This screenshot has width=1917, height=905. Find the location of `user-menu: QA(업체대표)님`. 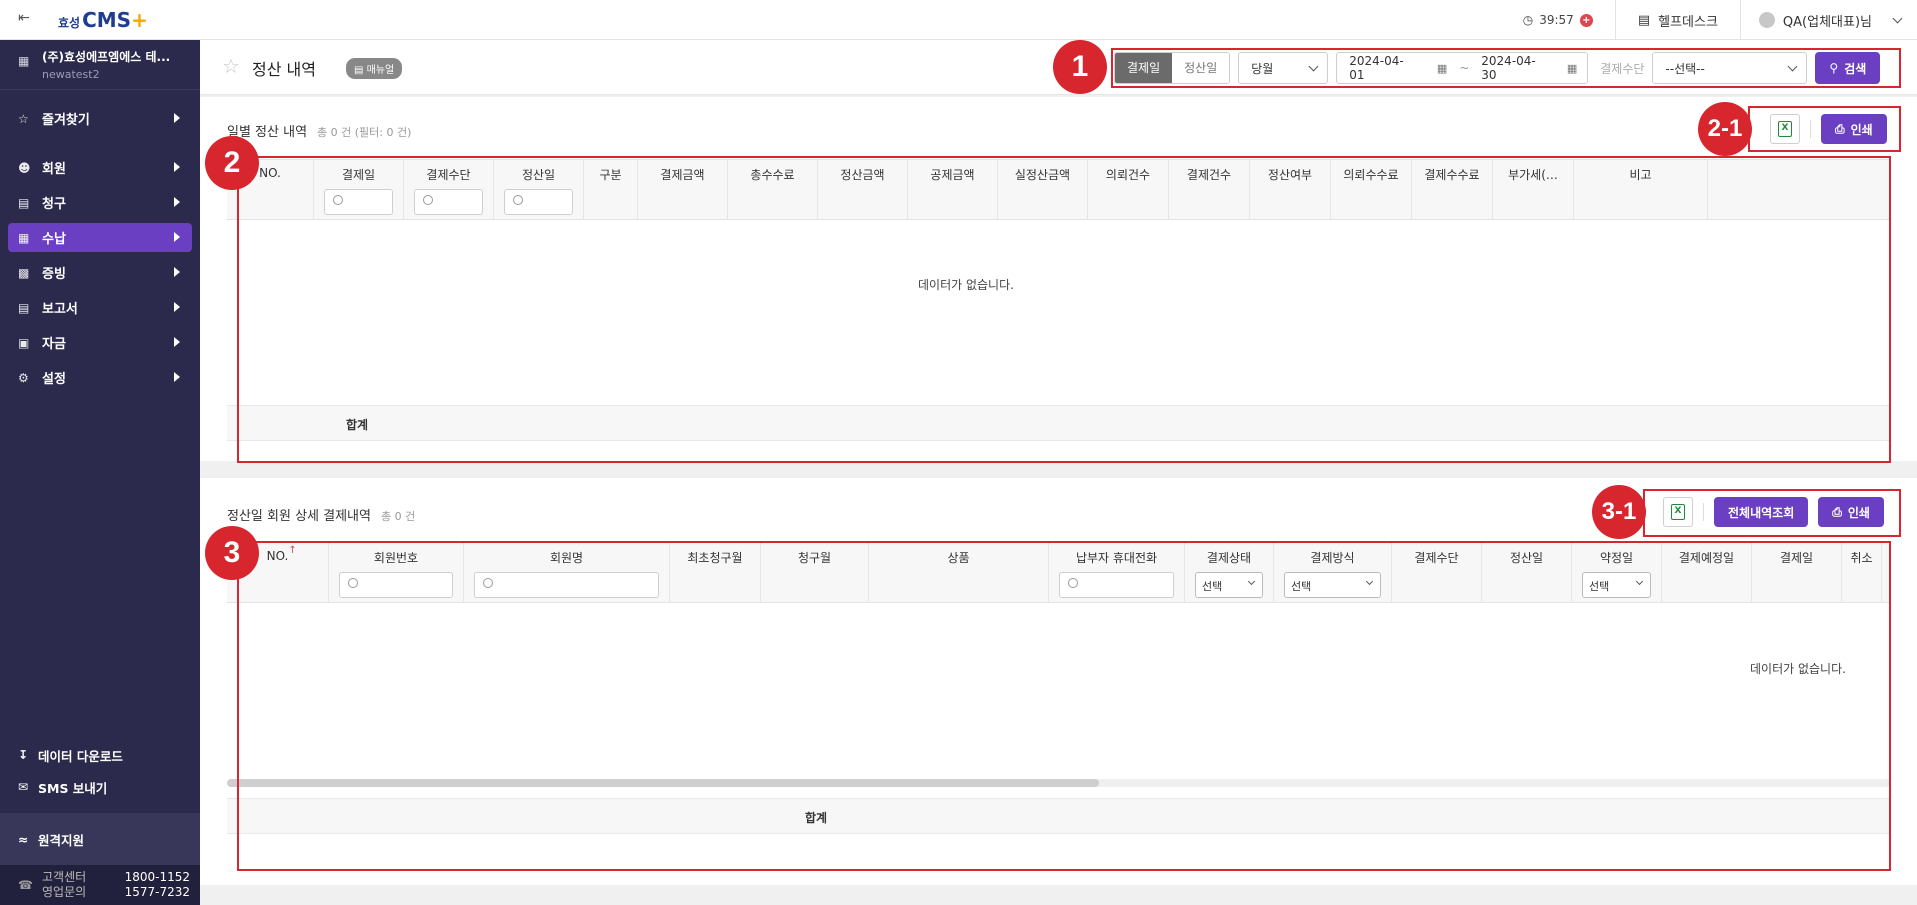

user-menu: QA(업체대표)님 is located at coordinates (1829, 20).